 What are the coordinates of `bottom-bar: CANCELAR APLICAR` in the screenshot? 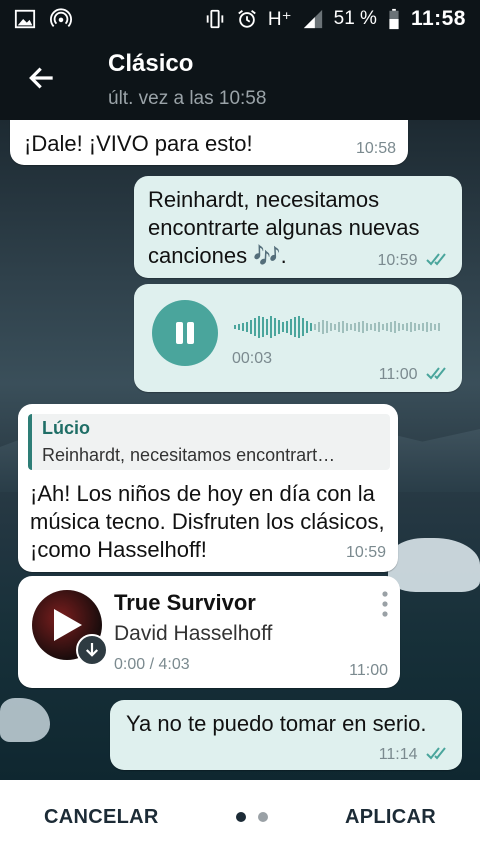 It's located at (240, 817).